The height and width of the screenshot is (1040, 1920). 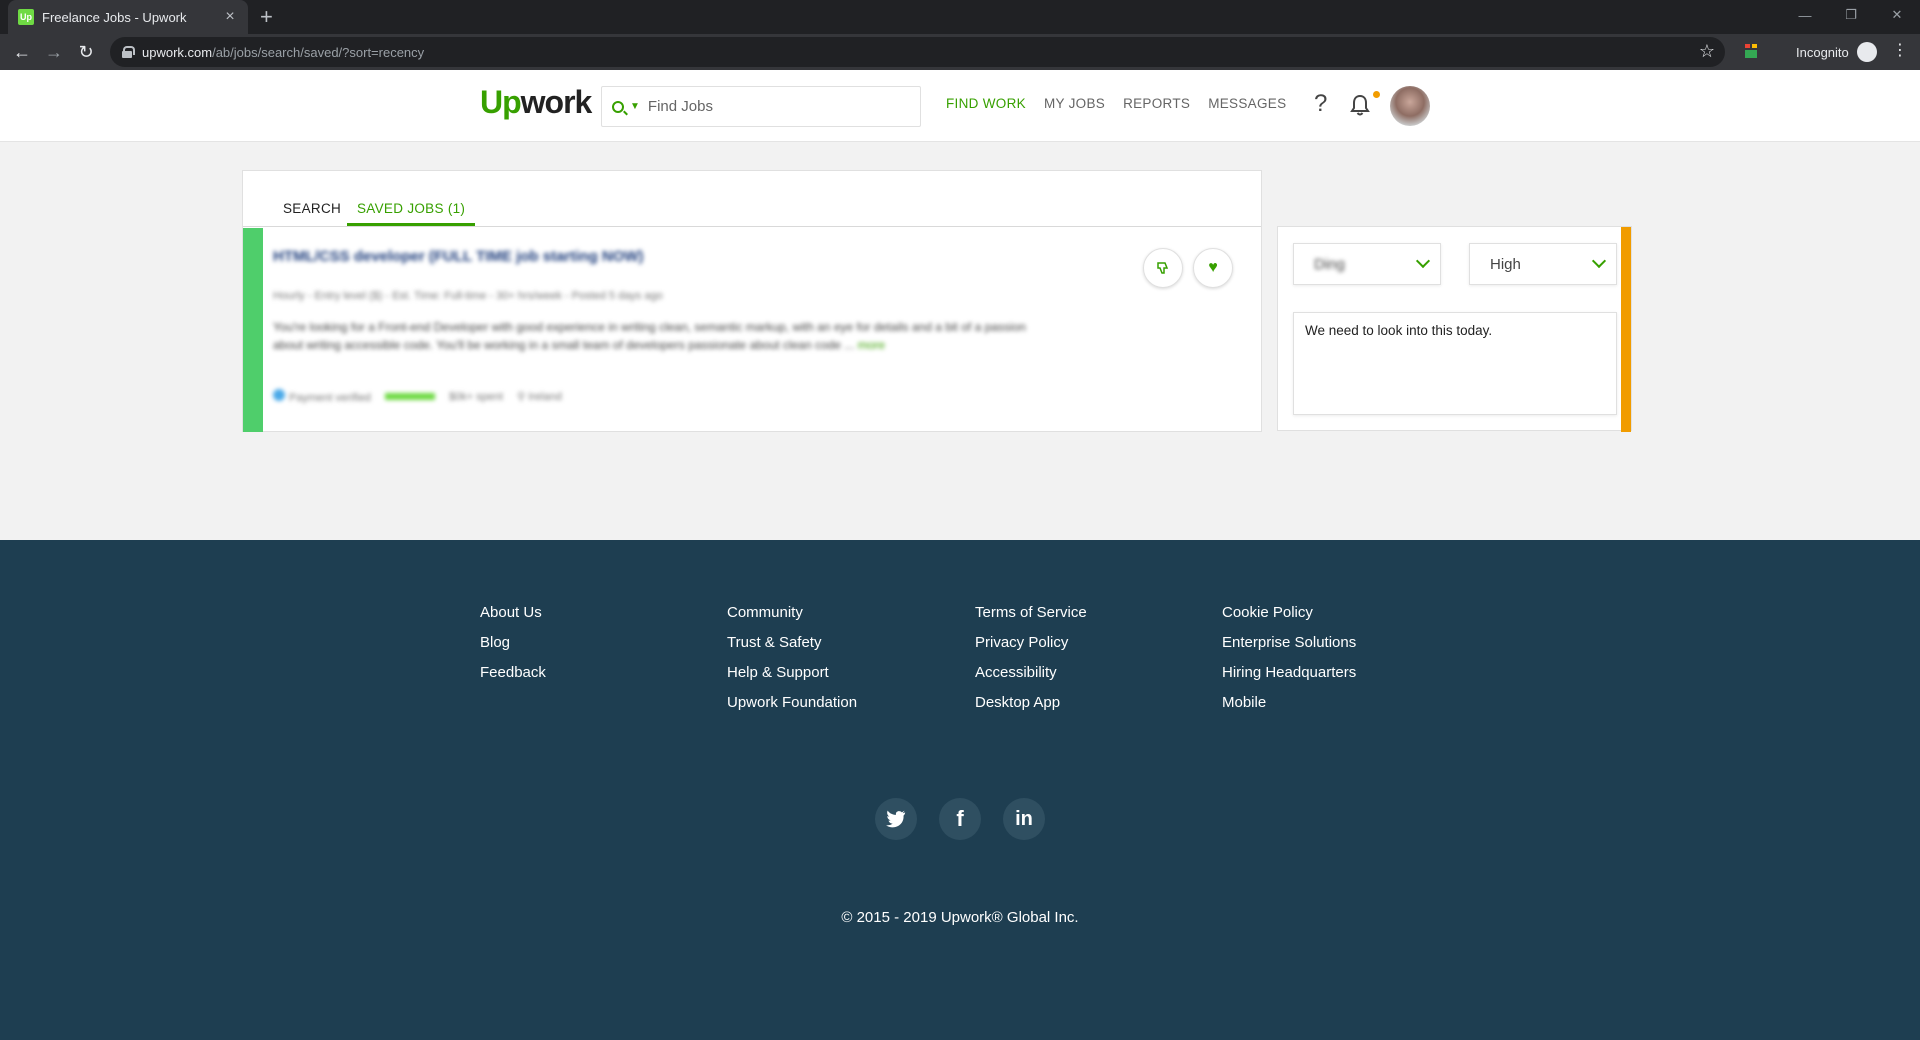 What do you see at coordinates (279, 395) in the screenshot?
I see `verified-icon` at bounding box center [279, 395].